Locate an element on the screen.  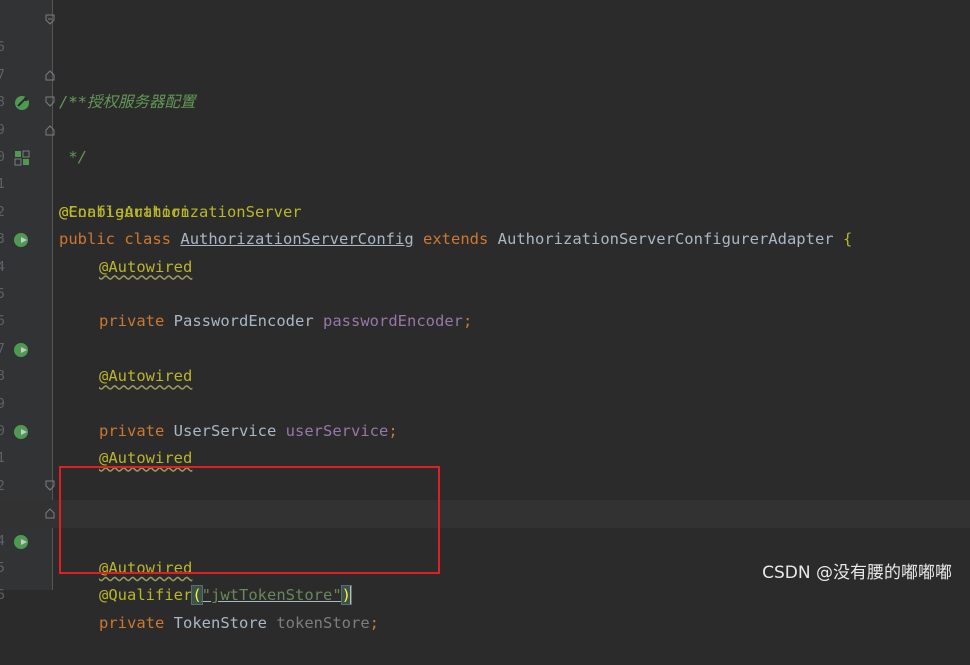
line-number: 6 is located at coordinates (2, 596).